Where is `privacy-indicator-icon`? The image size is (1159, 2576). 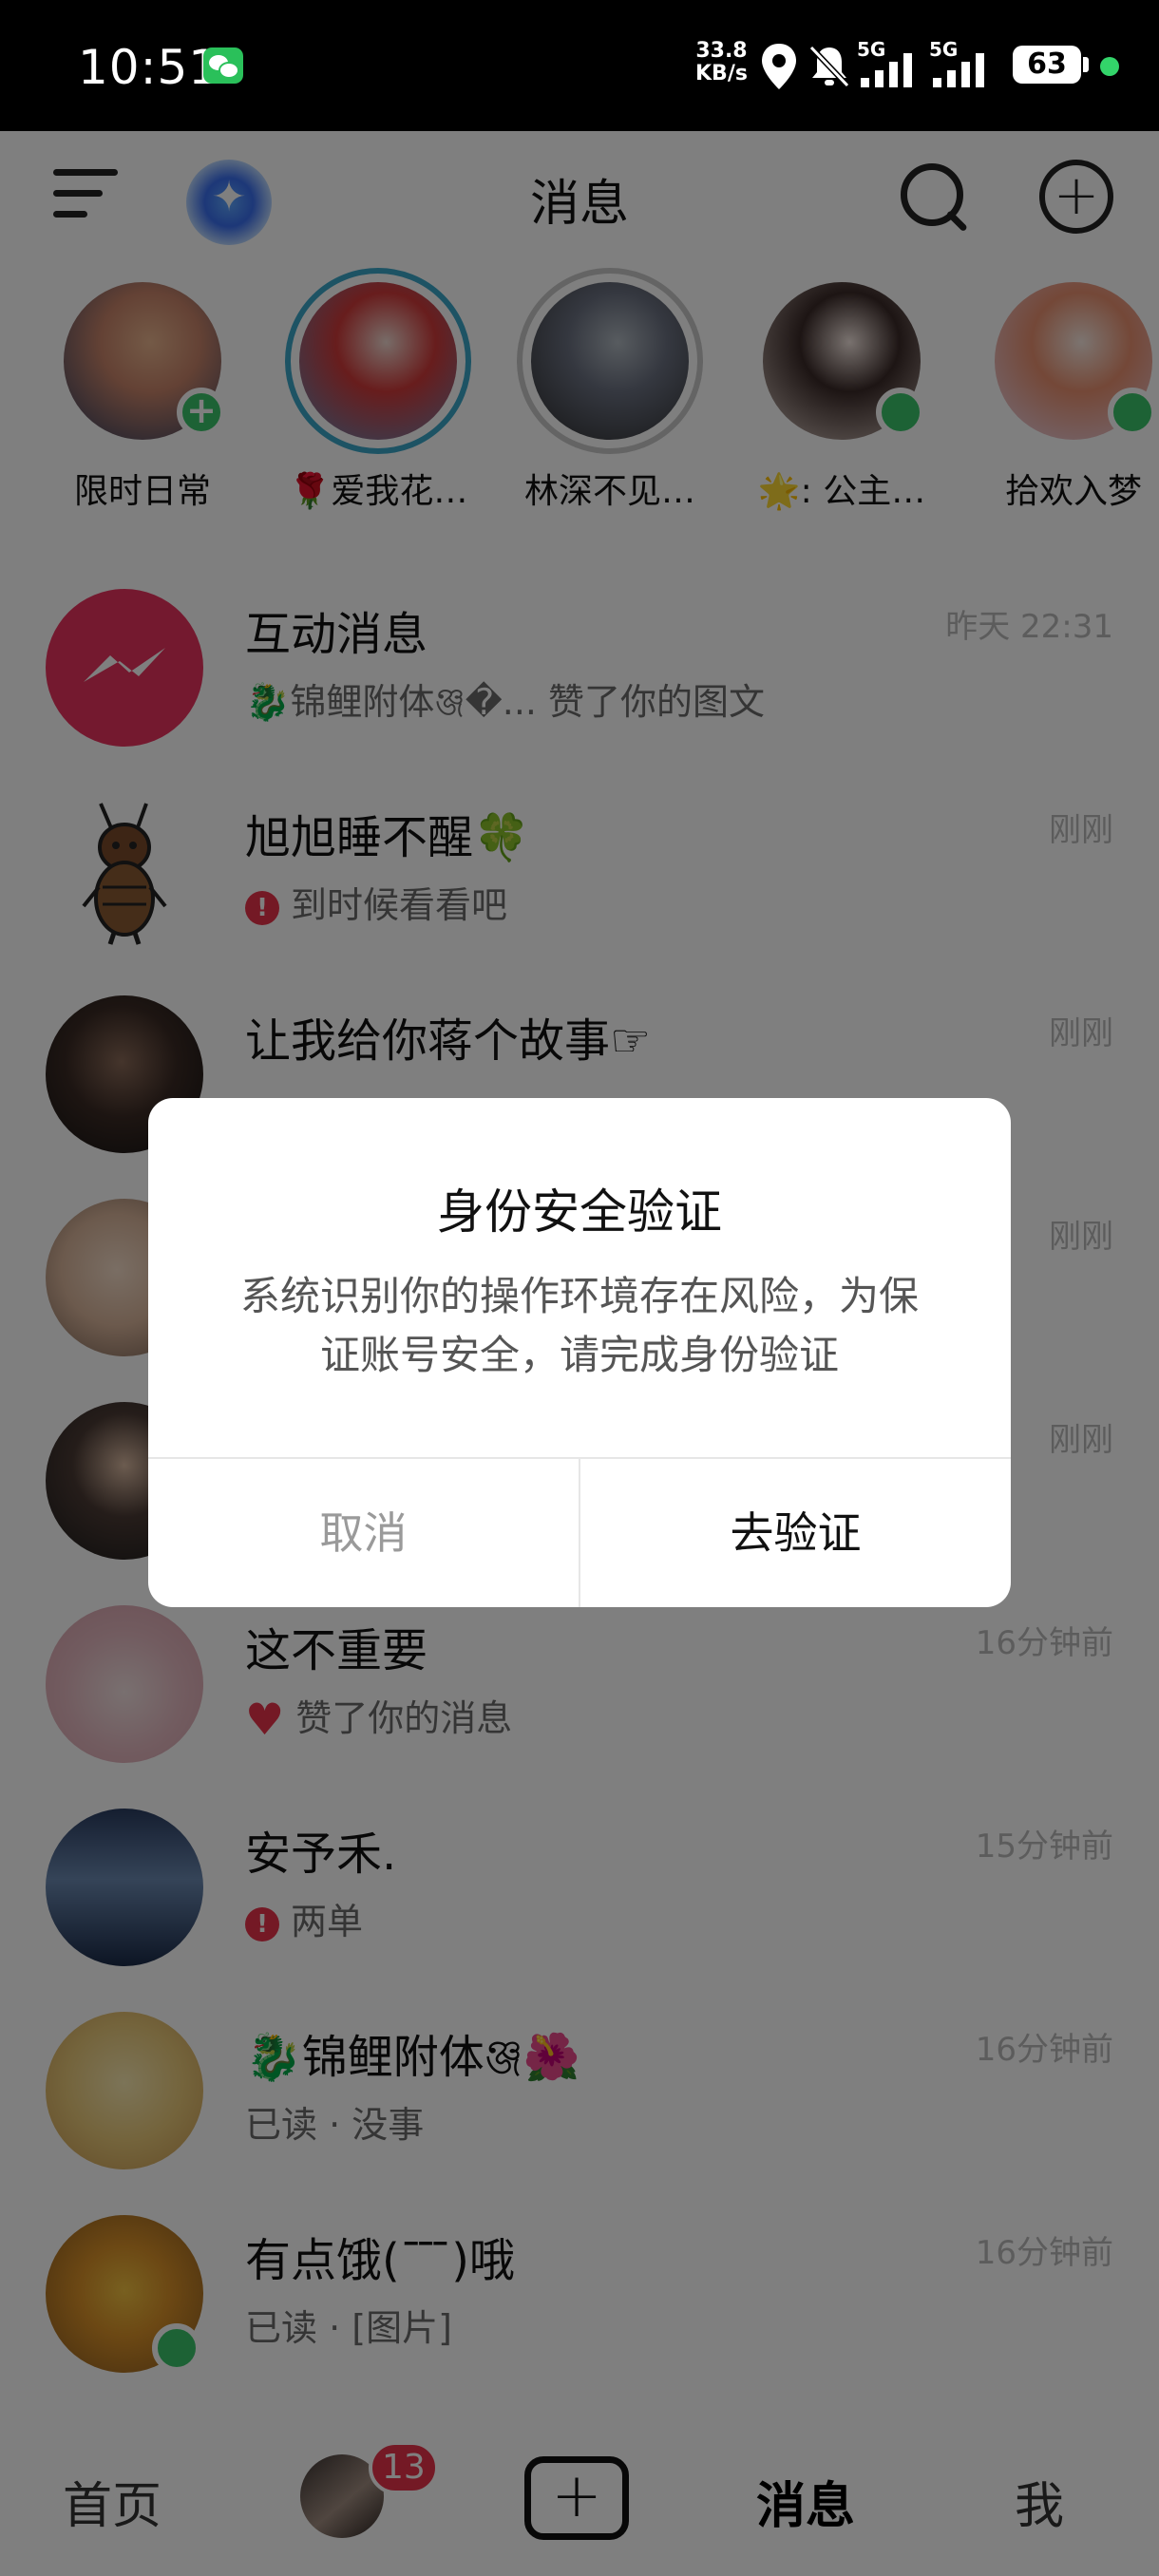
privacy-indicator-icon is located at coordinates (1109, 66).